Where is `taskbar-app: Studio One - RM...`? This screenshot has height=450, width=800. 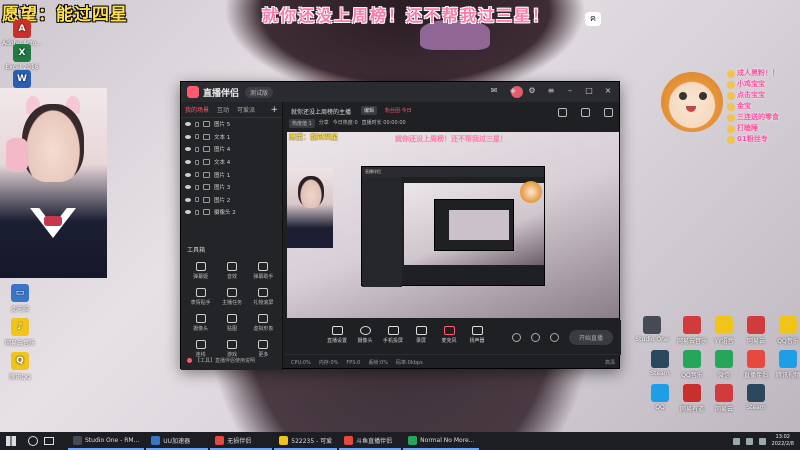 taskbar-app: Studio One - RM... is located at coordinates (106, 441).